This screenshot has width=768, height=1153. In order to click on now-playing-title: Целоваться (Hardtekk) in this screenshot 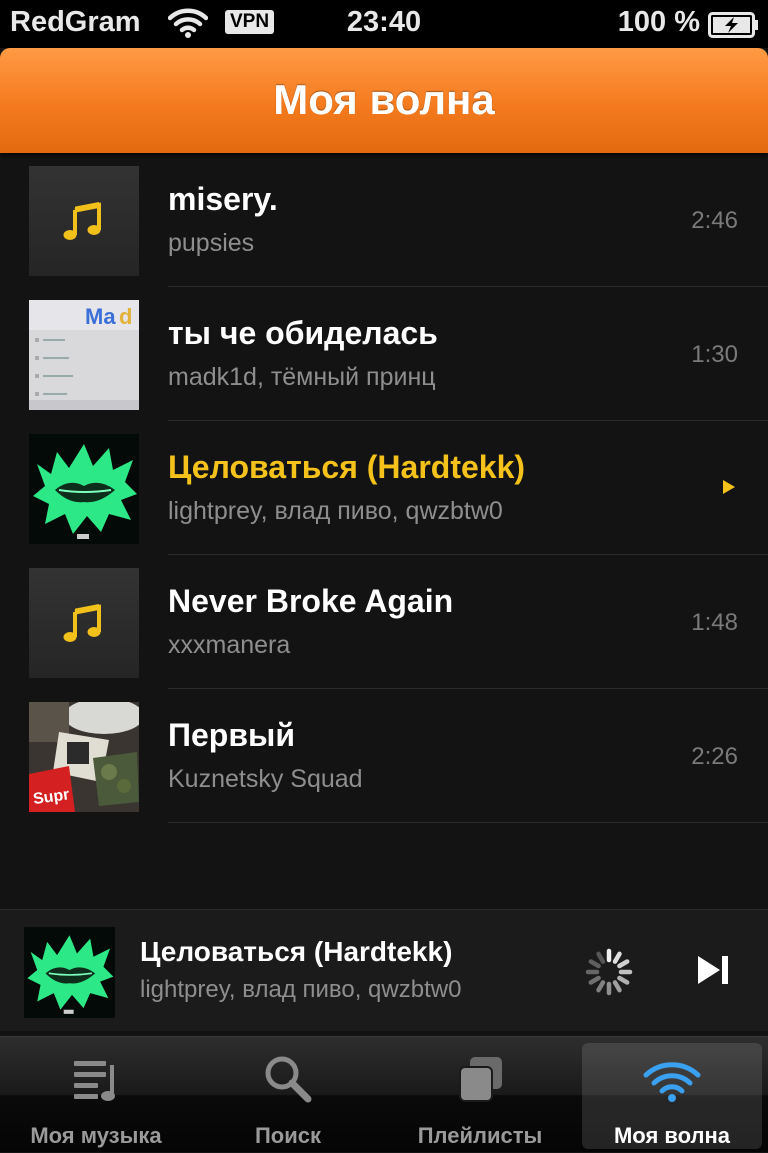, I will do `click(296, 951)`.